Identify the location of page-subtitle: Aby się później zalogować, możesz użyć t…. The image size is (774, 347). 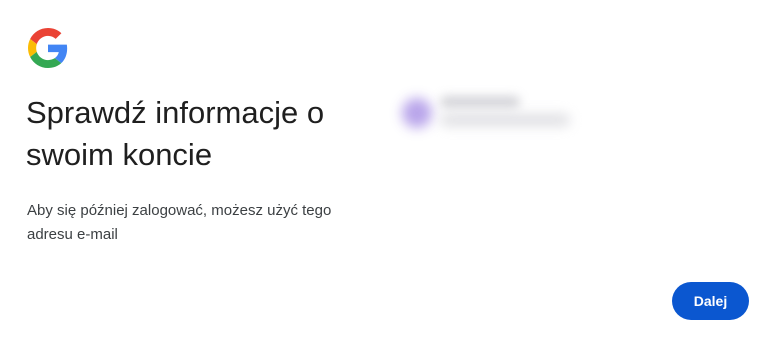
(179, 222).